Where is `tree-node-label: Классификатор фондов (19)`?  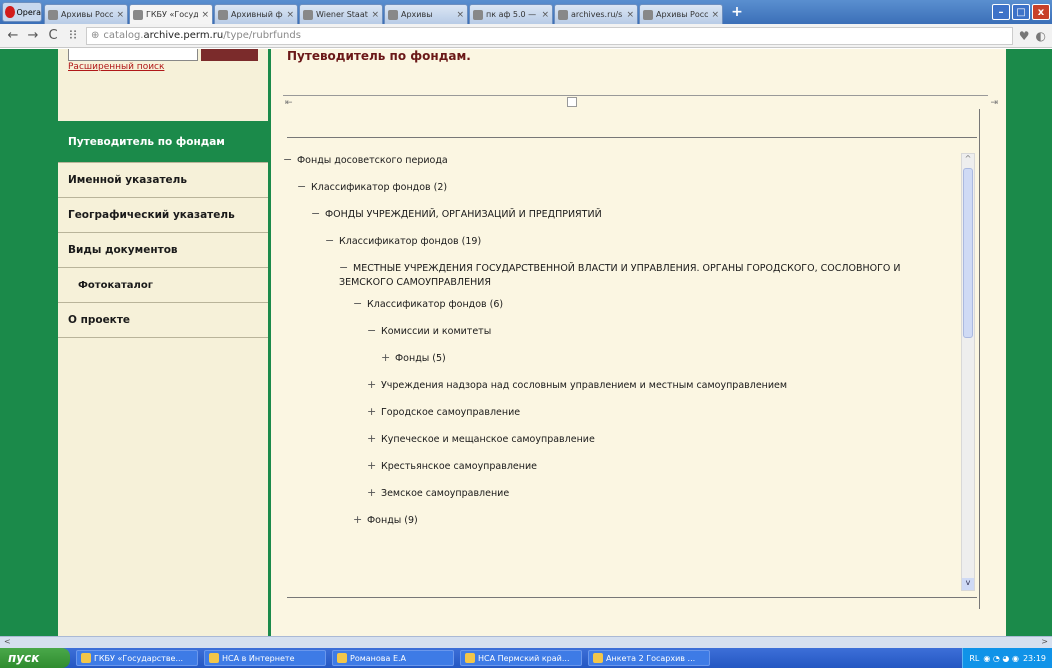 tree-node-label: Классификатор фондов (19) is located at coordinates (410, 241).